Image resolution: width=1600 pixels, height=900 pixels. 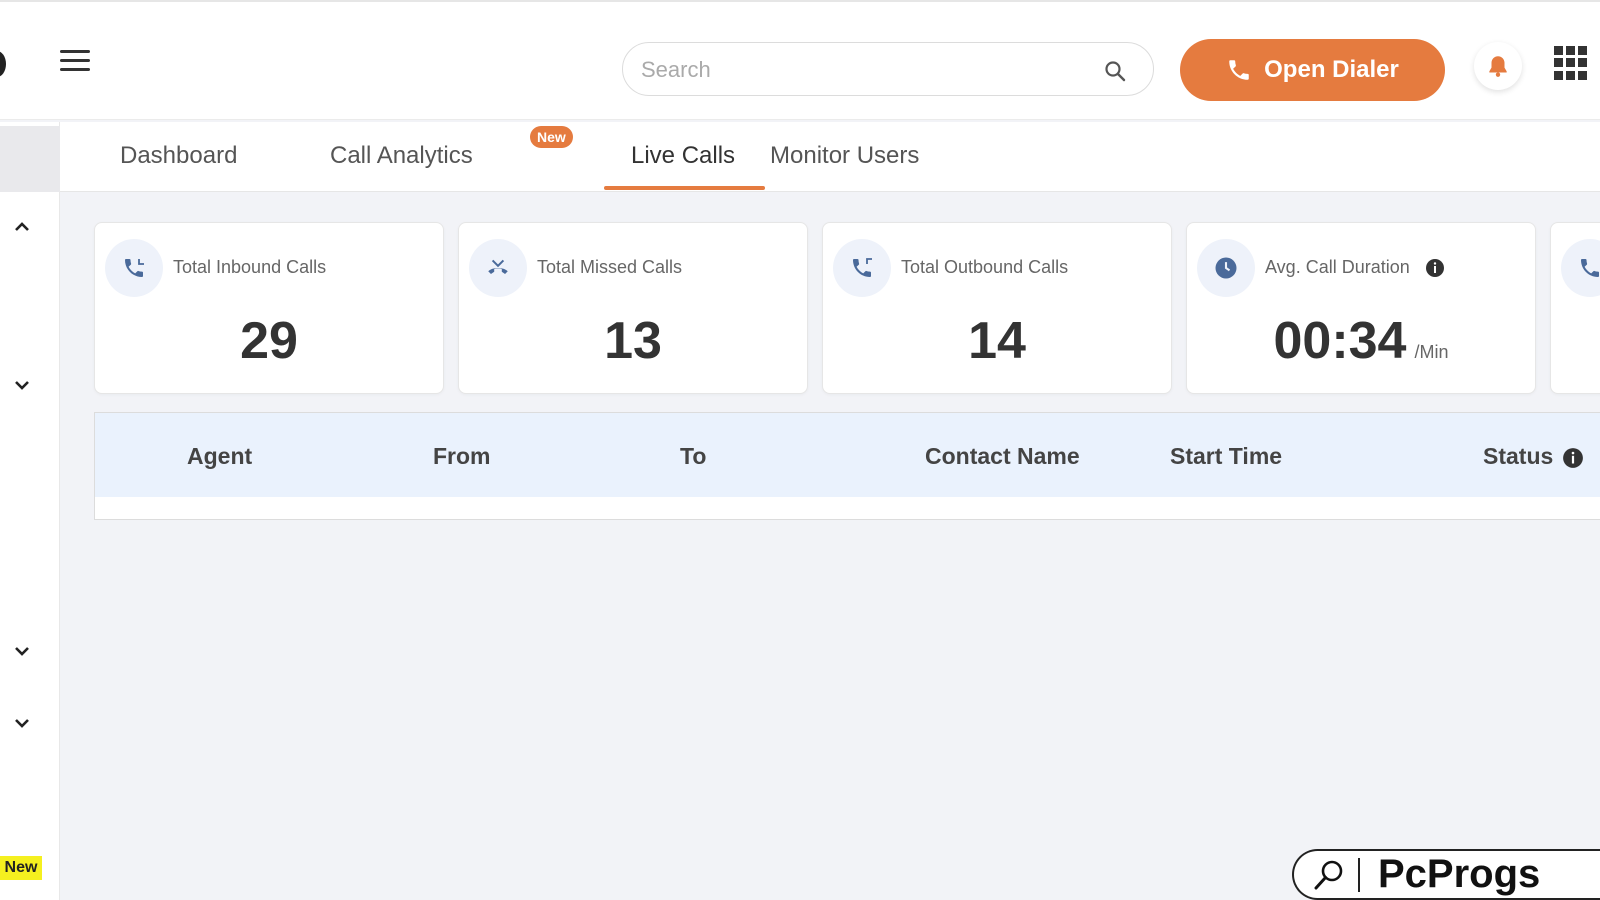 What do you see at coordinates (1580, 268) in the screenshot?
I see `call-icon` at bounding box center [1580, 268].